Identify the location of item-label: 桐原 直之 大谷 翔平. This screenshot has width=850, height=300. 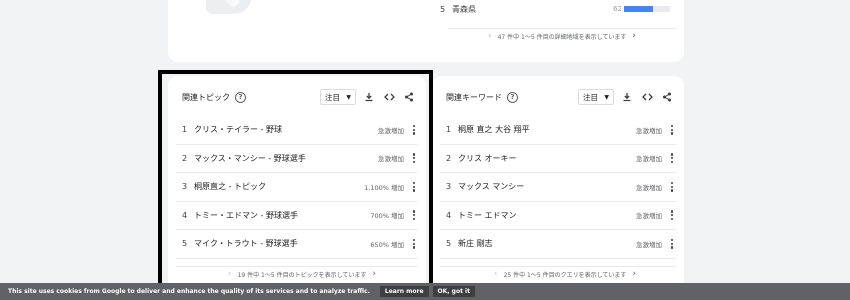
(494, 130).